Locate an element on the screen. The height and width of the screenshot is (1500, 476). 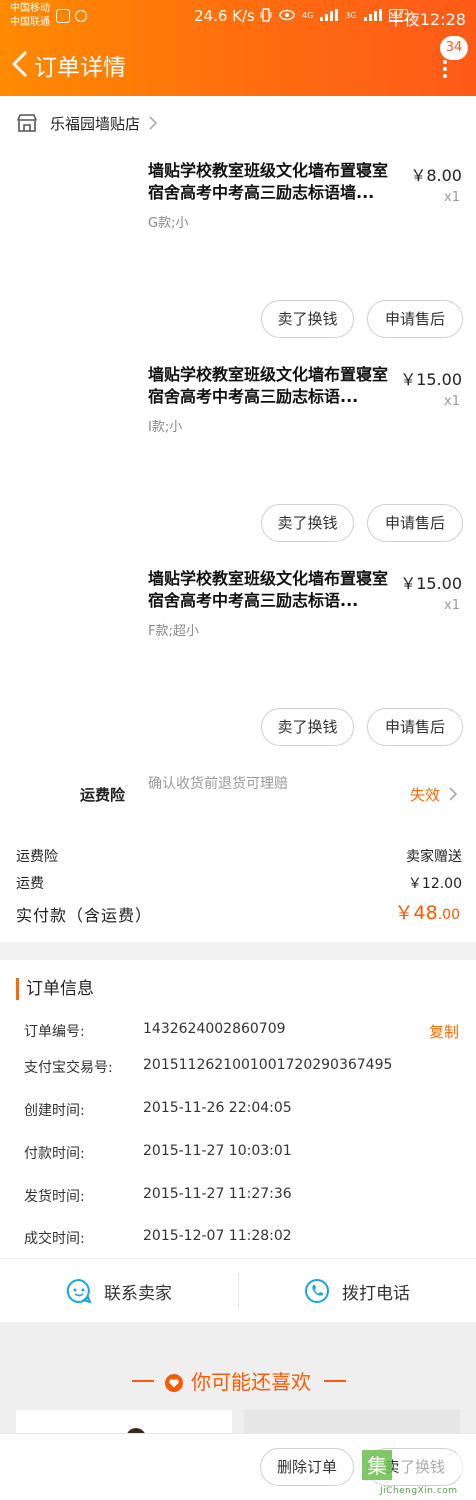
signal-2-label: 3G is located at coordinates (351, 15).